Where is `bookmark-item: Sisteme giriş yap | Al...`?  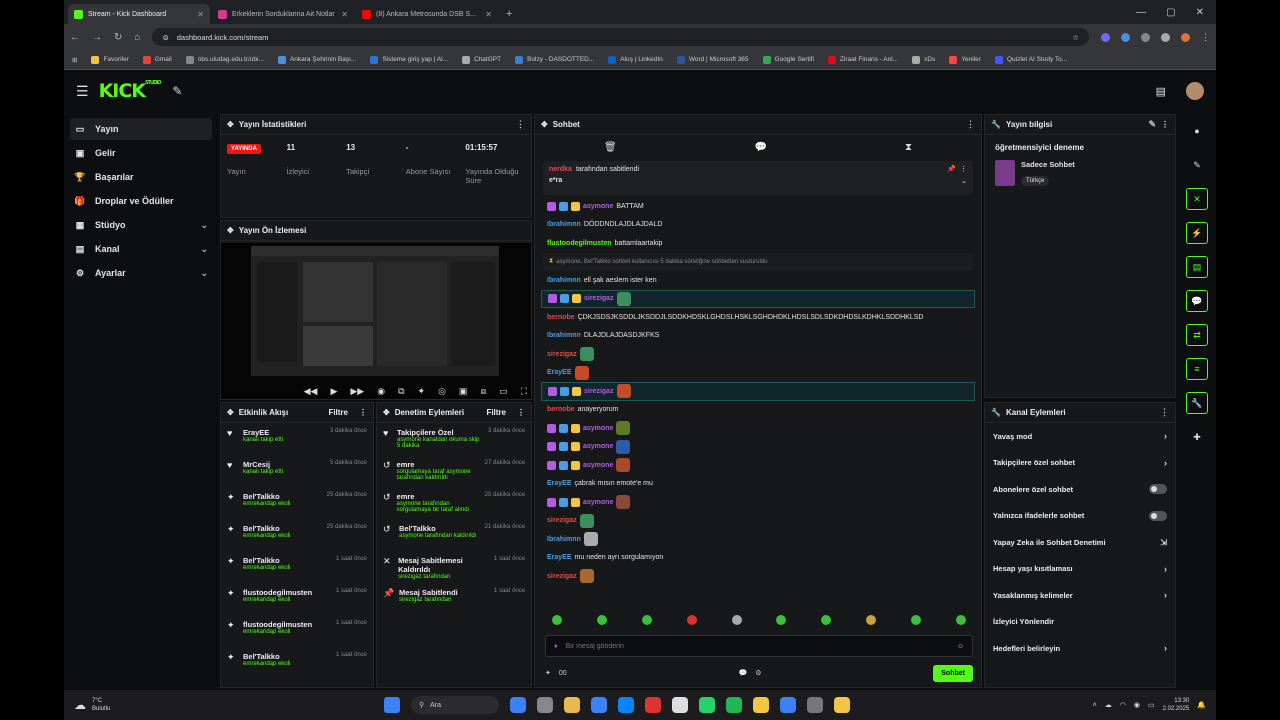 bookmark-item: Sisteme giriş yap | Al... is located at coordinates (409, 59).